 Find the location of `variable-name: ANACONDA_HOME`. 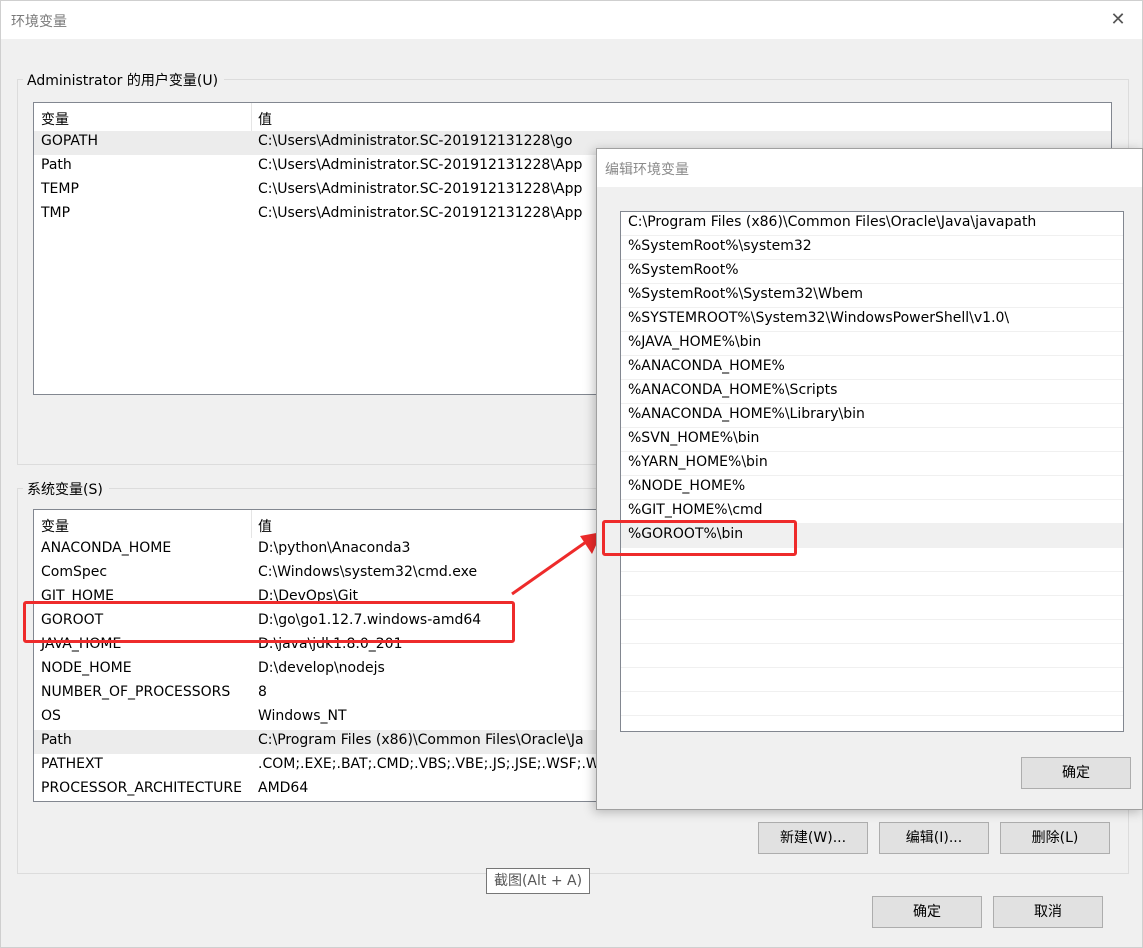

variable-name: ANACONDA_HOME is located at coordinates (106, 548).